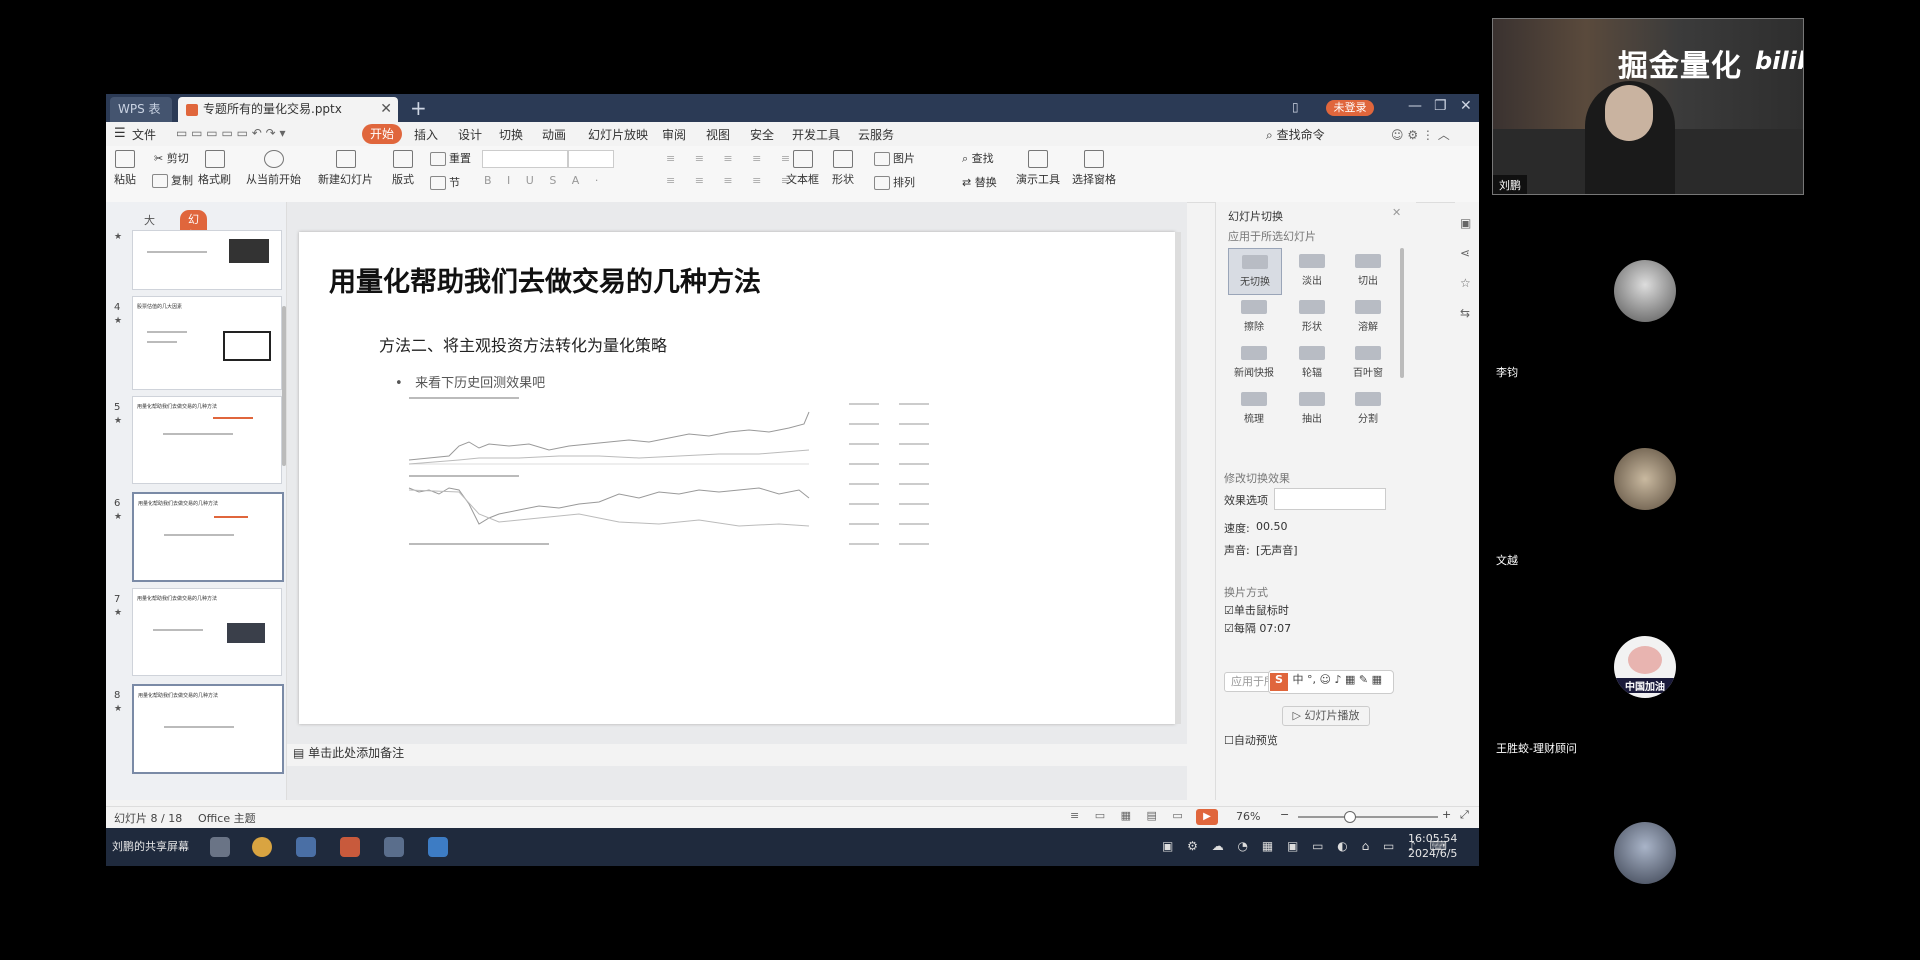 The height and width of the screenshot is (960, 1920). Describe the element at coordinates (525, 159) in the screenshot. I see `font-name-select` at that location.